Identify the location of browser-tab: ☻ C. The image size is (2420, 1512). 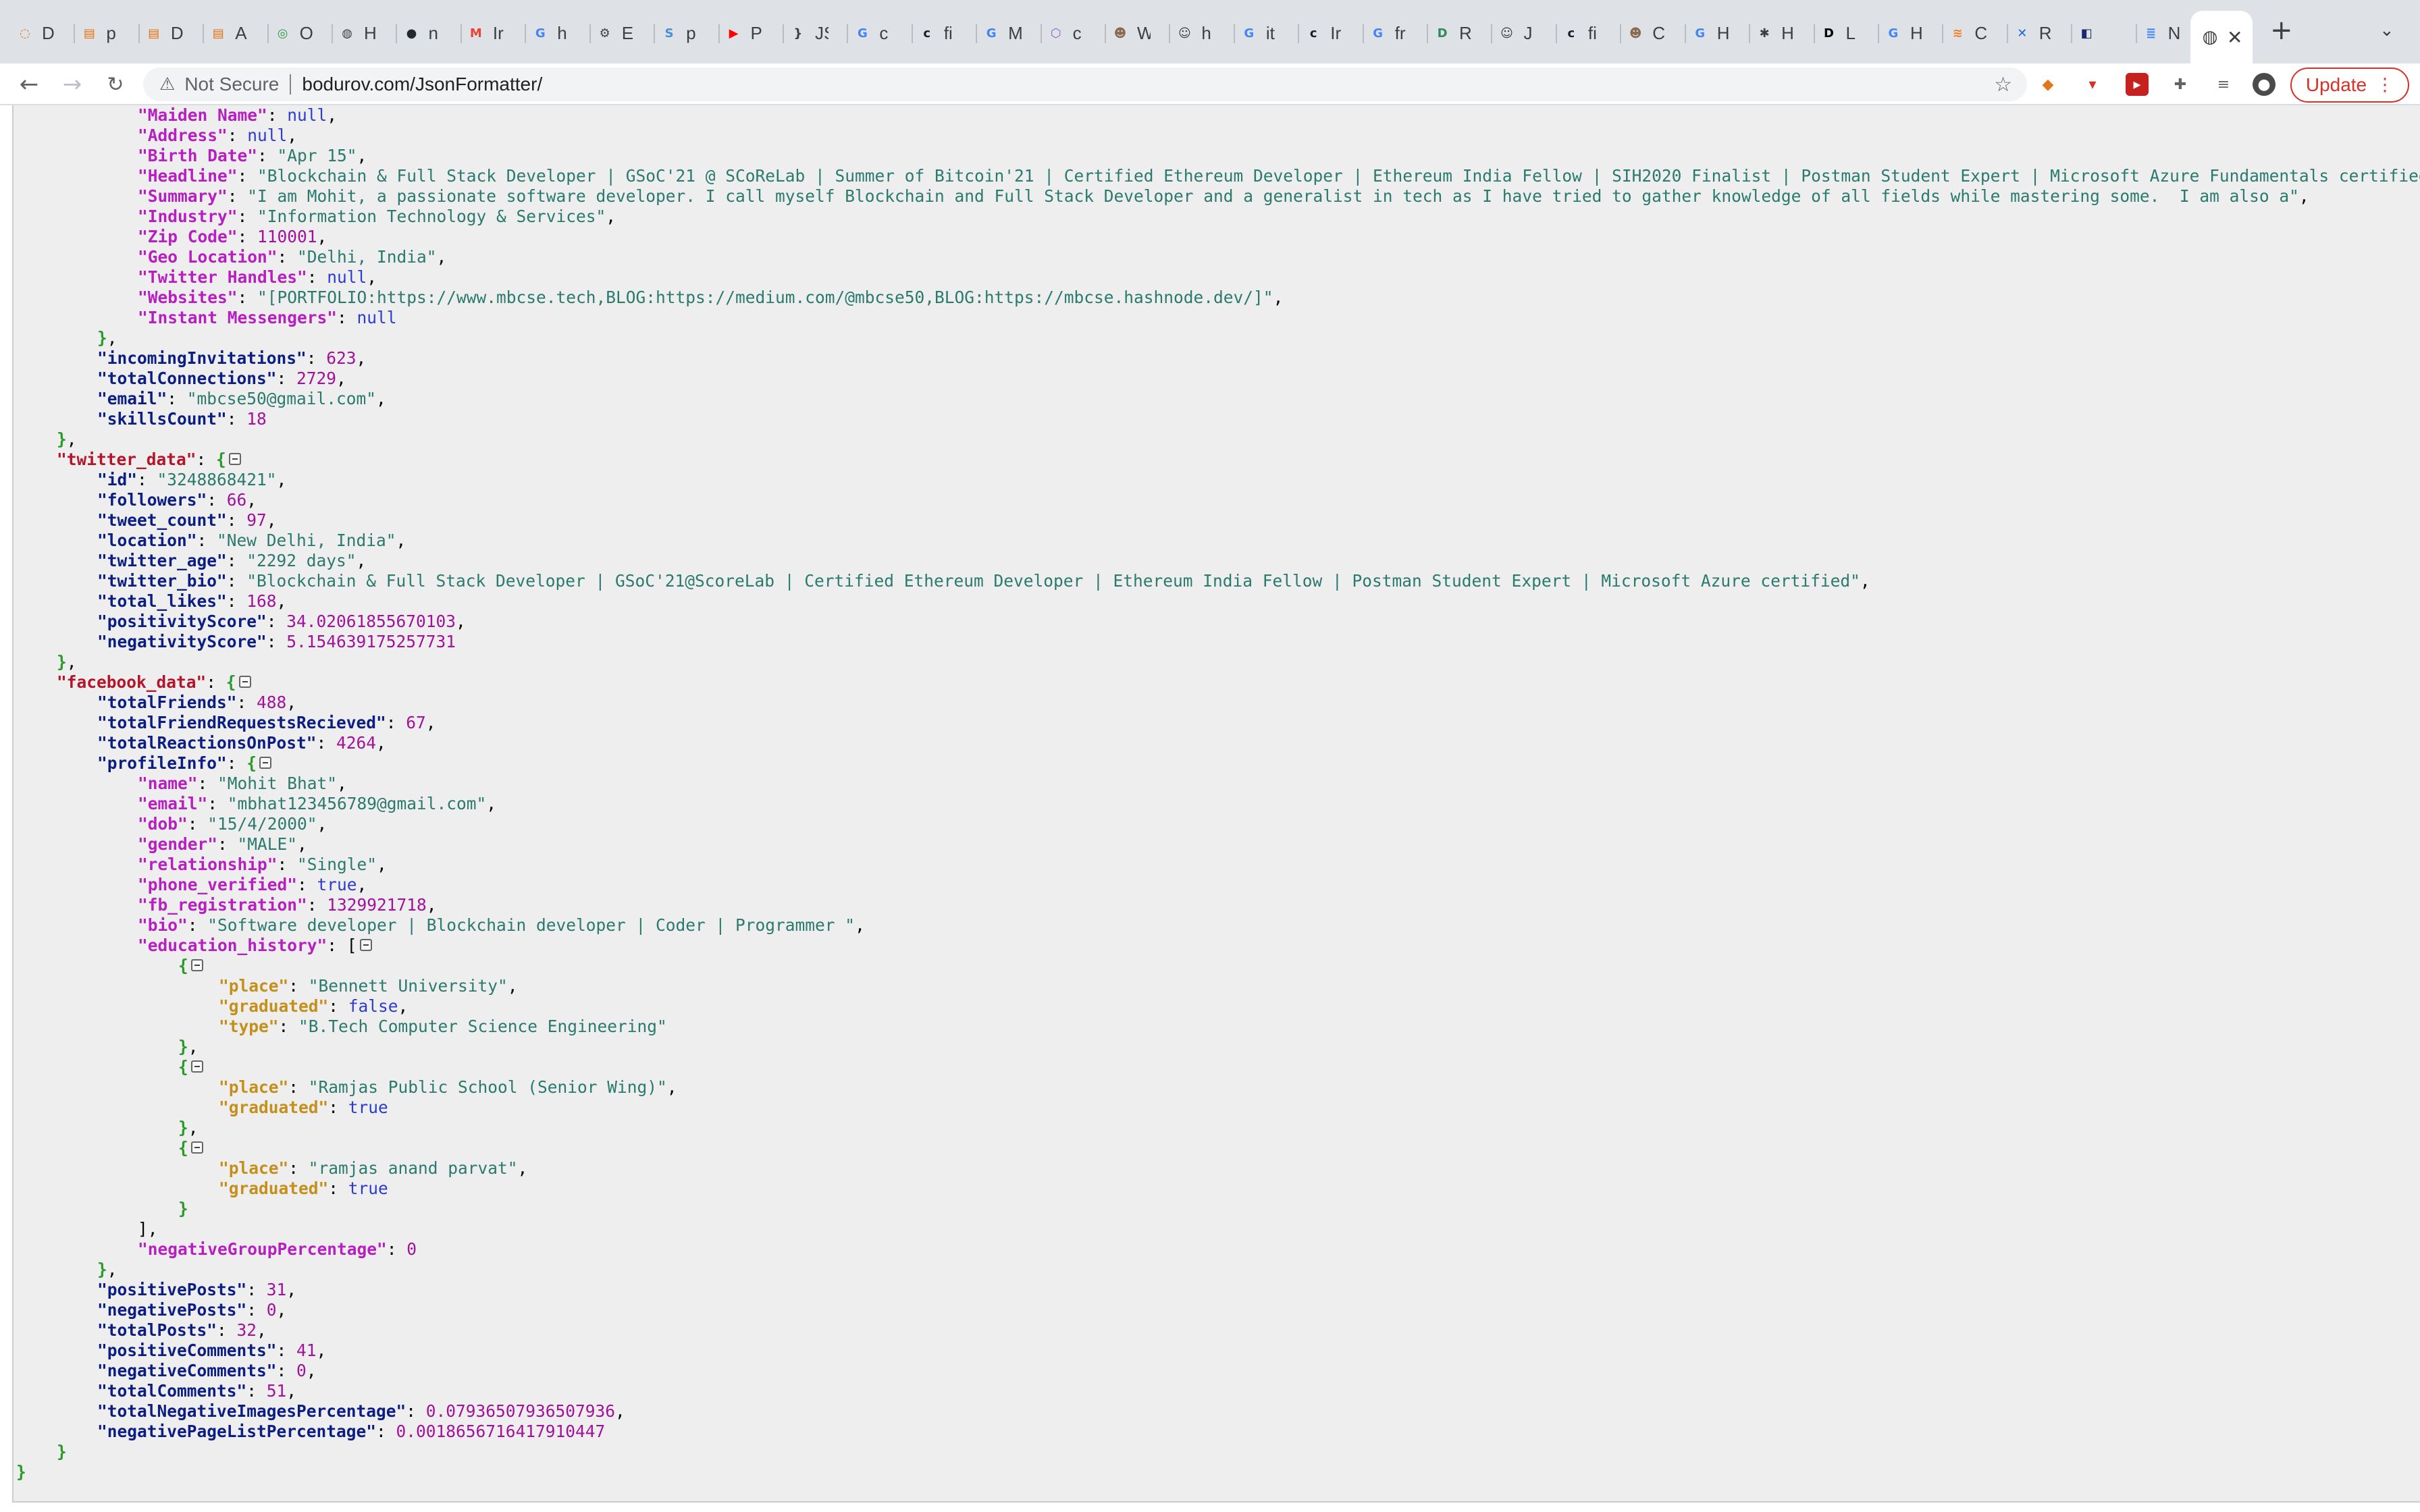
(1655, 33).